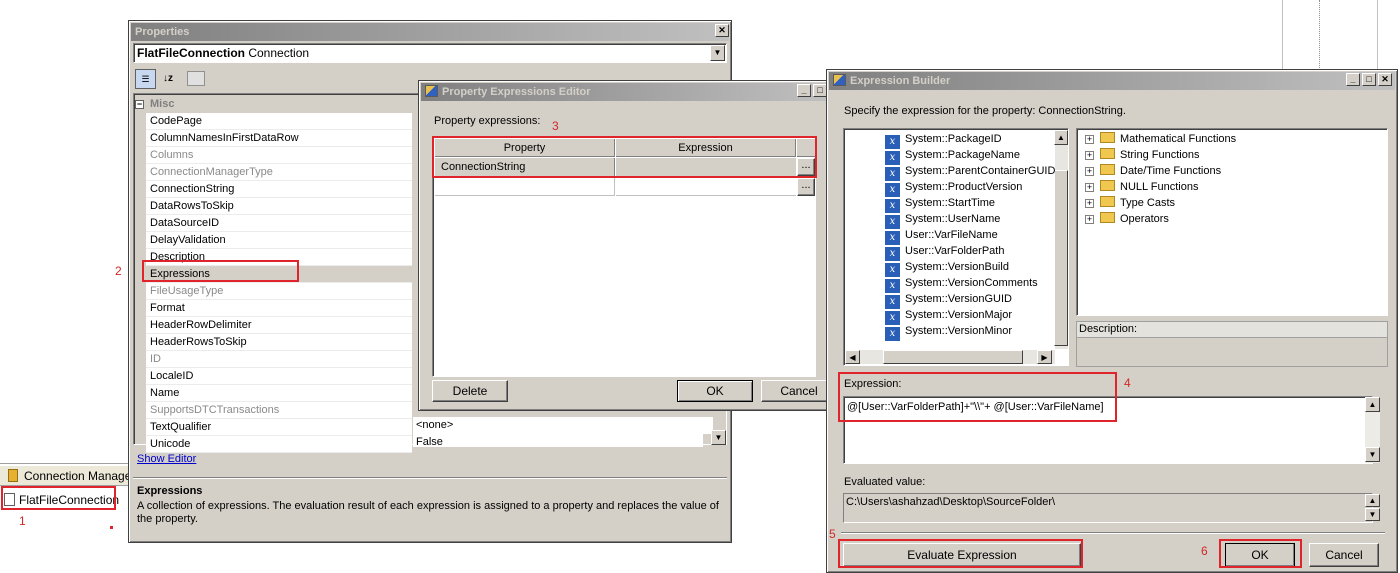  Describe the element at coordinates (563, 425) in the screenshot. I see `text-qualifier-value: <none>` at that location.